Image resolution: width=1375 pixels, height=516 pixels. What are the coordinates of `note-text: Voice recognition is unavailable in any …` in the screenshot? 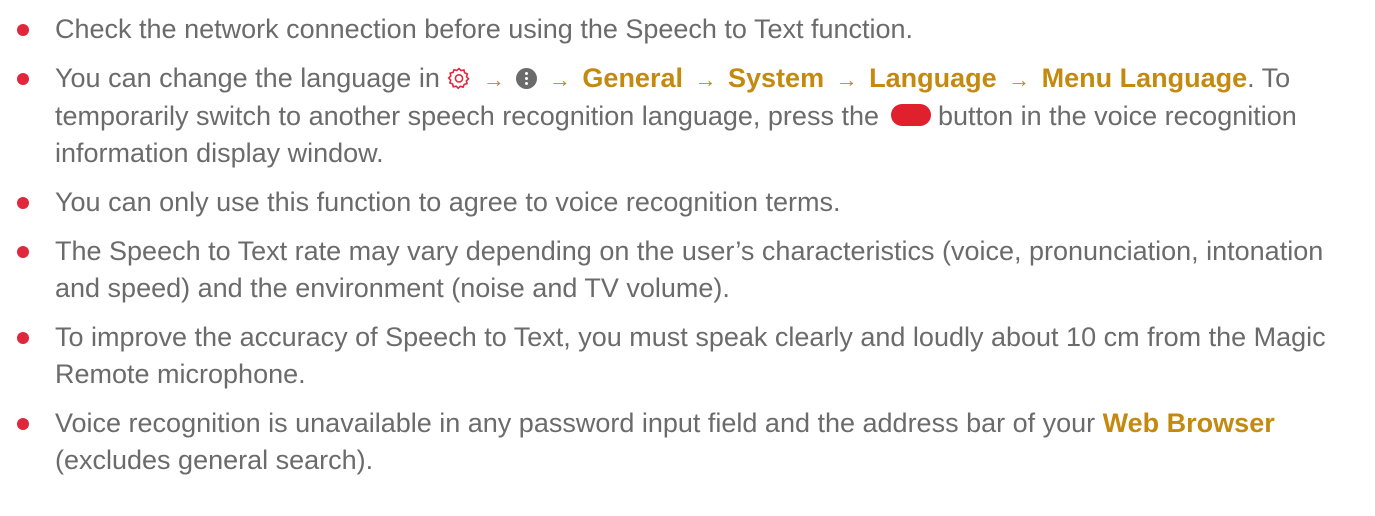 It's located at (575, 423).